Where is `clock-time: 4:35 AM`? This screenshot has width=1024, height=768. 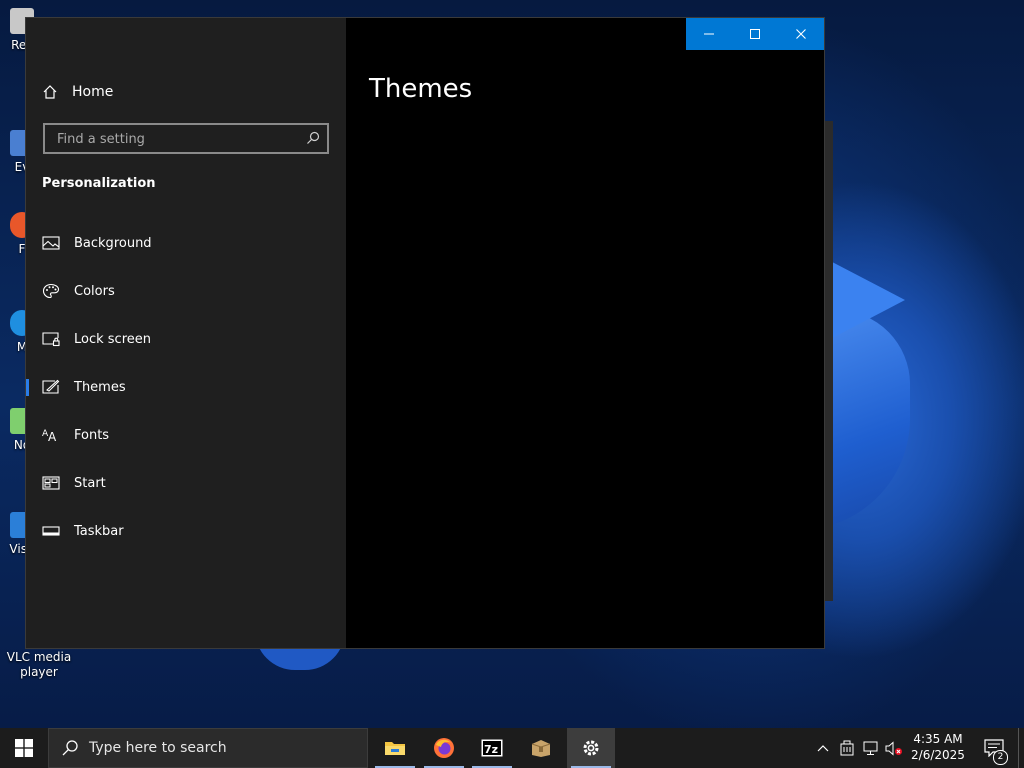
clock-time: 4:35 AM is located at coordinates (938, 739).